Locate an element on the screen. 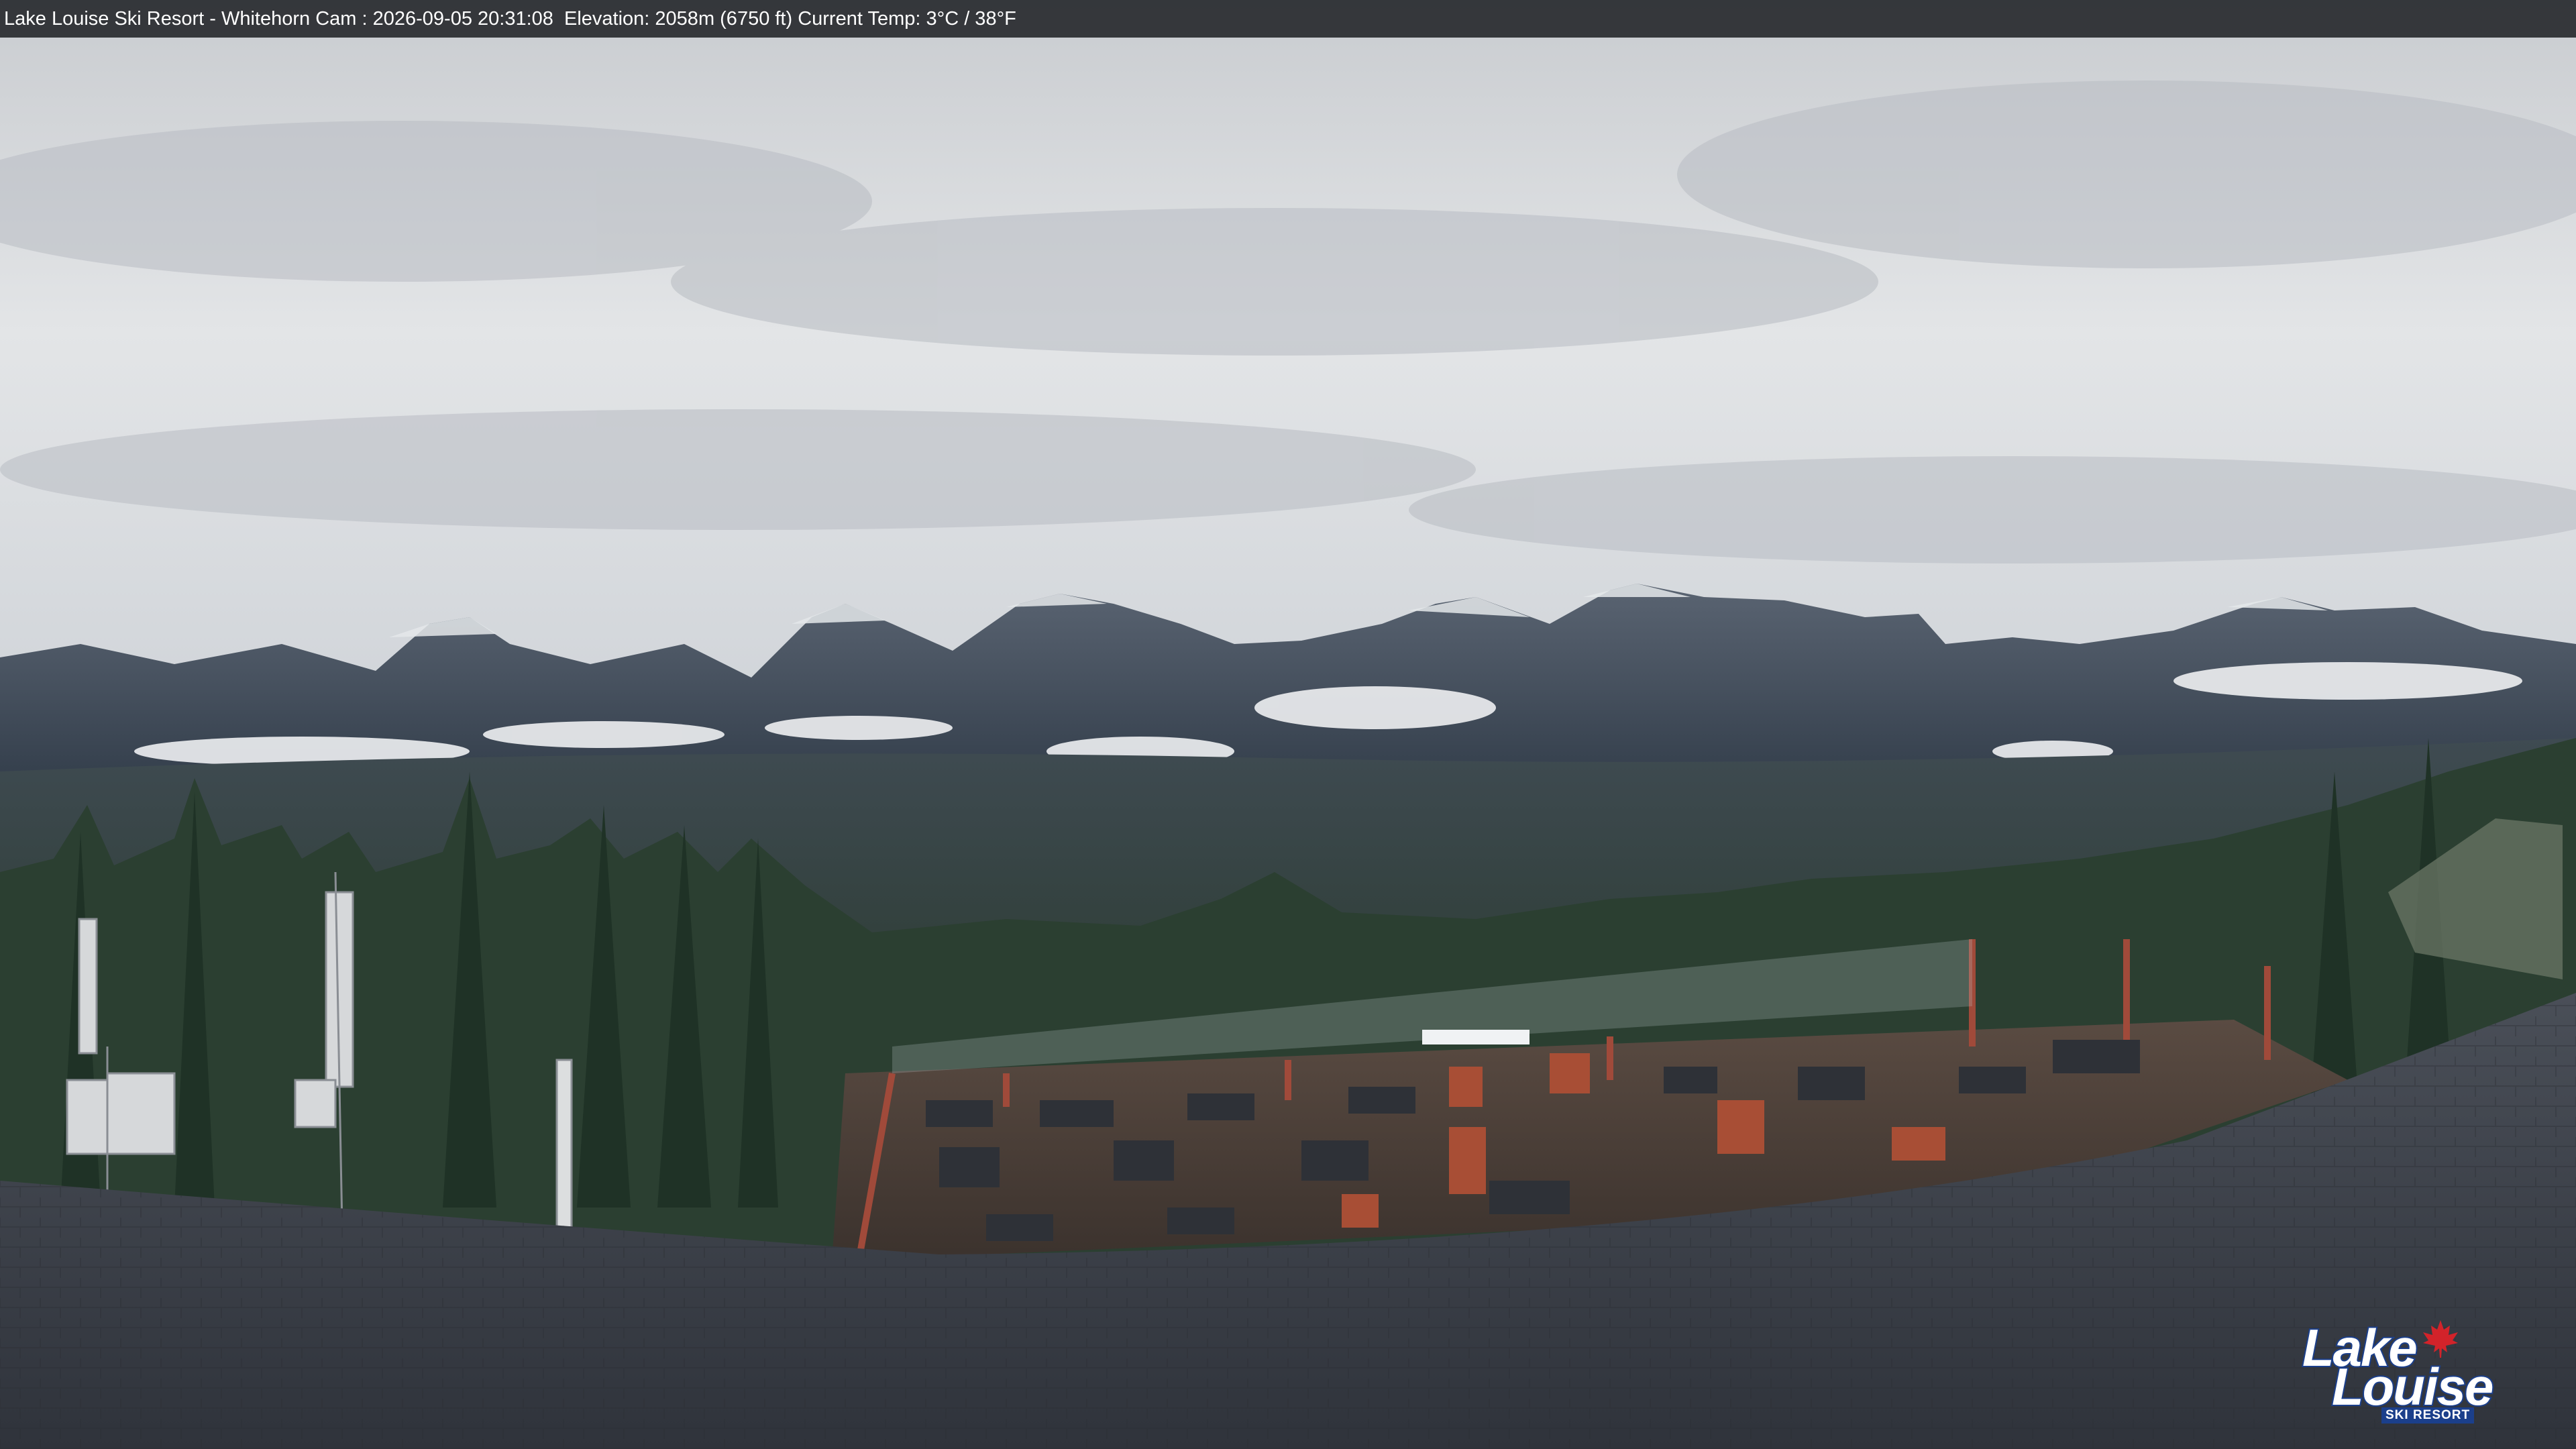 The image size is (2576, 1449). deck-sign is located at coordinates (1475, 1037).